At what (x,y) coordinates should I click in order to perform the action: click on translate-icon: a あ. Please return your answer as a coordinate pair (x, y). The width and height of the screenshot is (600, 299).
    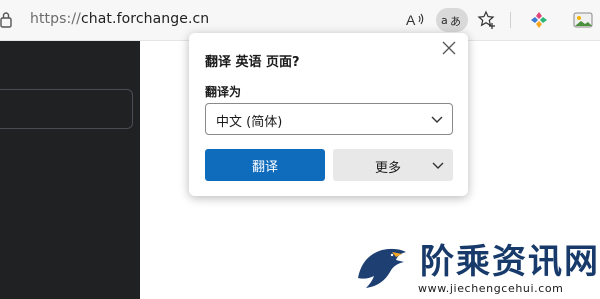
    Looking at the image, I should click on (452, 20).